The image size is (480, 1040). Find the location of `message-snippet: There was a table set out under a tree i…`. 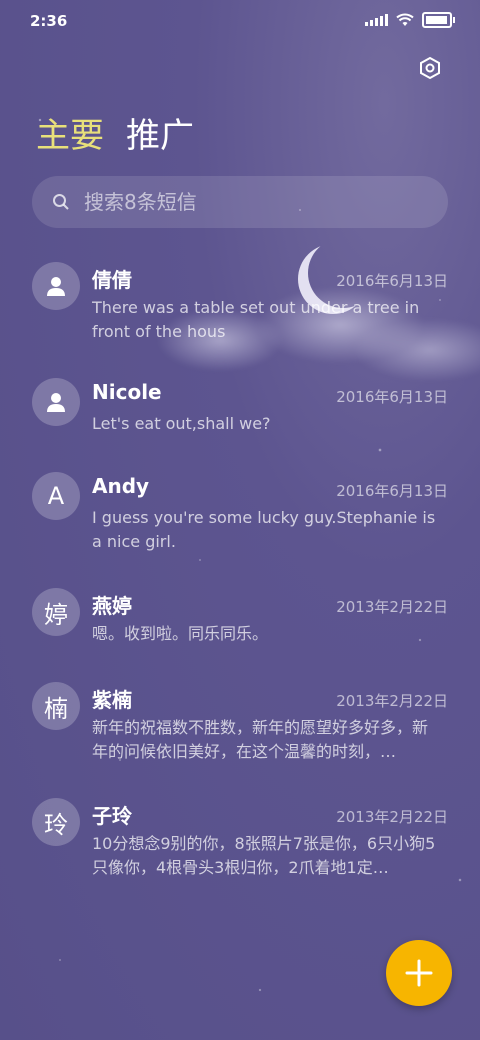

message-snippet: There was a table set out under a tree i… is located at coordinates (256, 319).